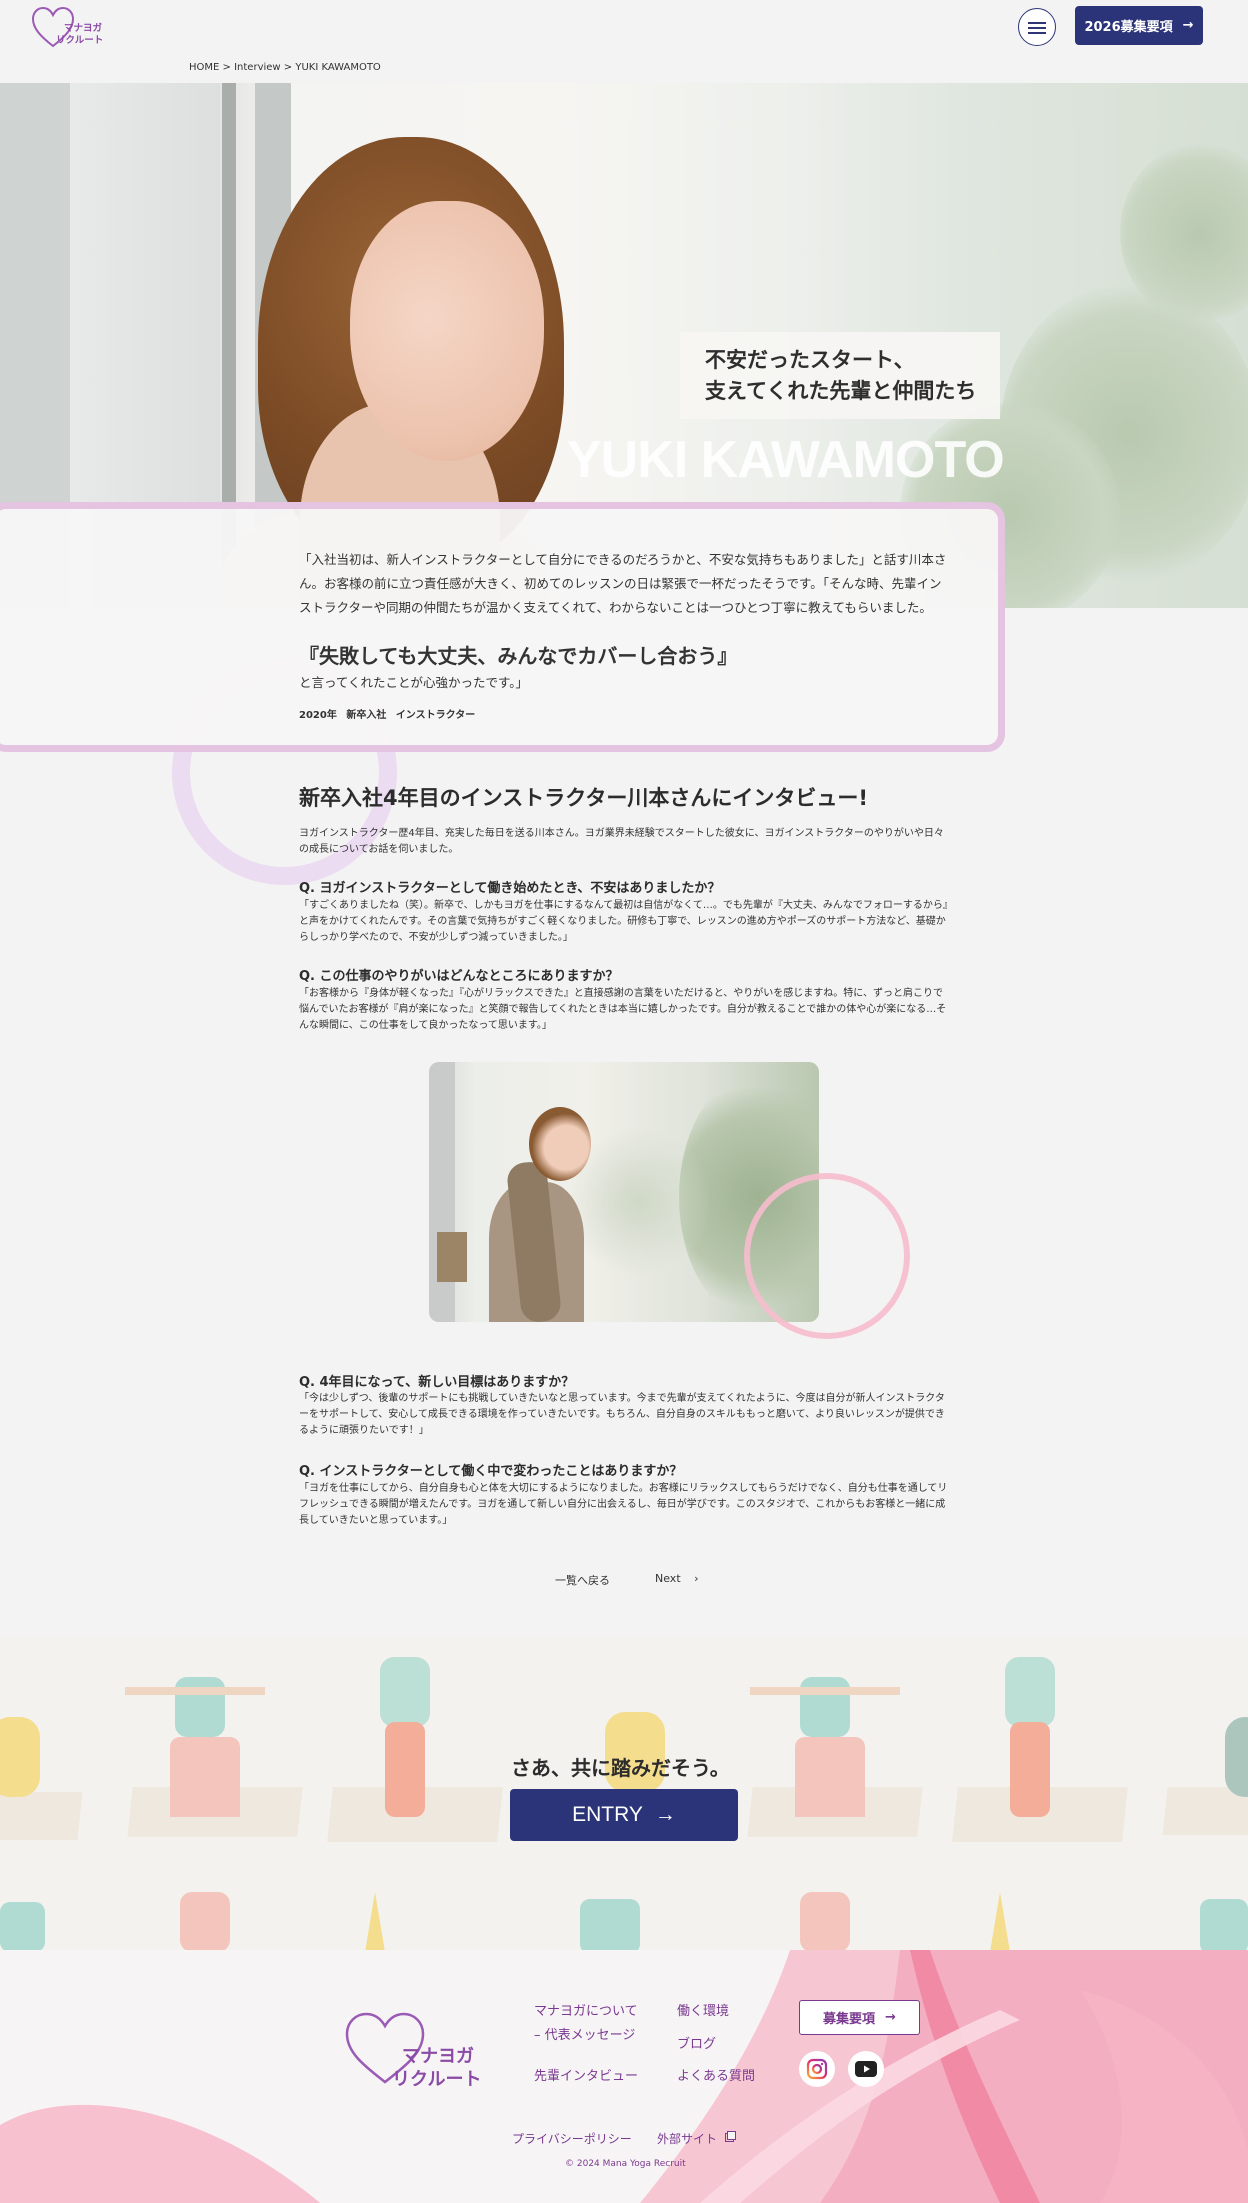  What do you see at coordinates (1102, 27) in the screenshot?
I see `recruit-year: 2026` at bounding box center [1102, 27].